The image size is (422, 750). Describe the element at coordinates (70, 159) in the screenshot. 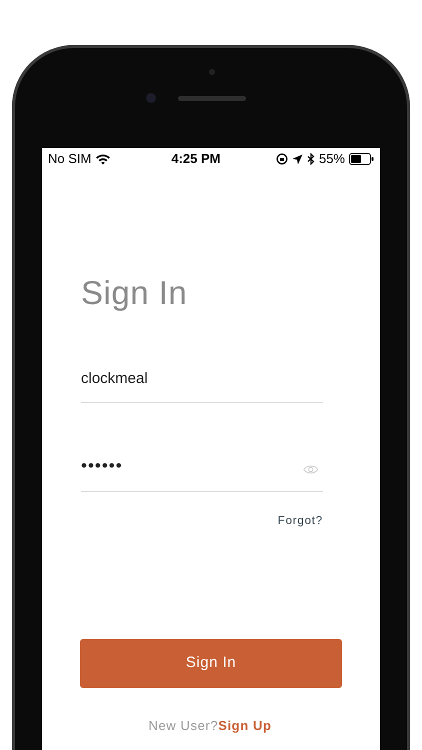

I see `carrier-label: No SIM` at that location.